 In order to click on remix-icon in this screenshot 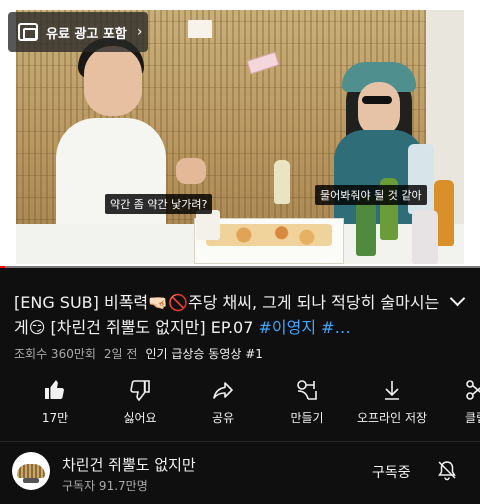, I will do `click(307, 390)`.